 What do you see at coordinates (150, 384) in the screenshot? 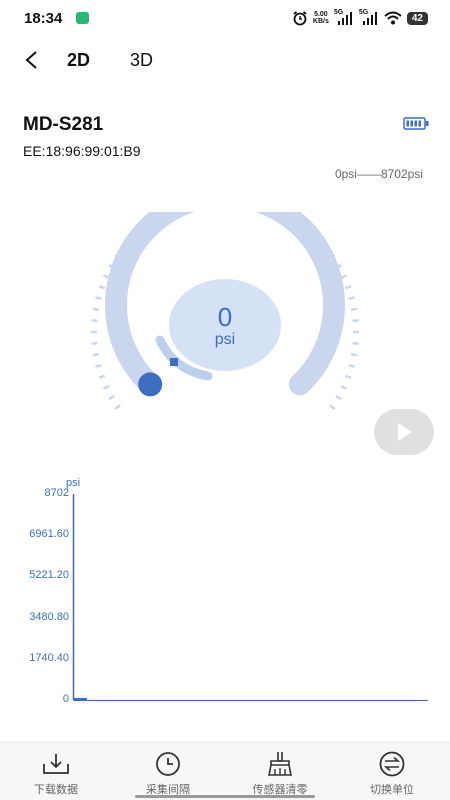
I see `gauge-indicator-dot` at bounding box center [150, 384].